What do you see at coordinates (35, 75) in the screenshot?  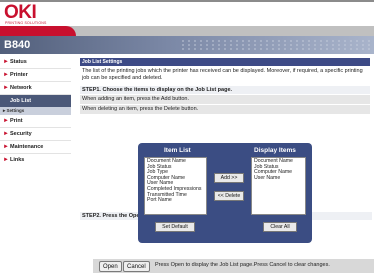 I see `sidebar-item-printer: ► Printer` at bounding box center [35, 75].